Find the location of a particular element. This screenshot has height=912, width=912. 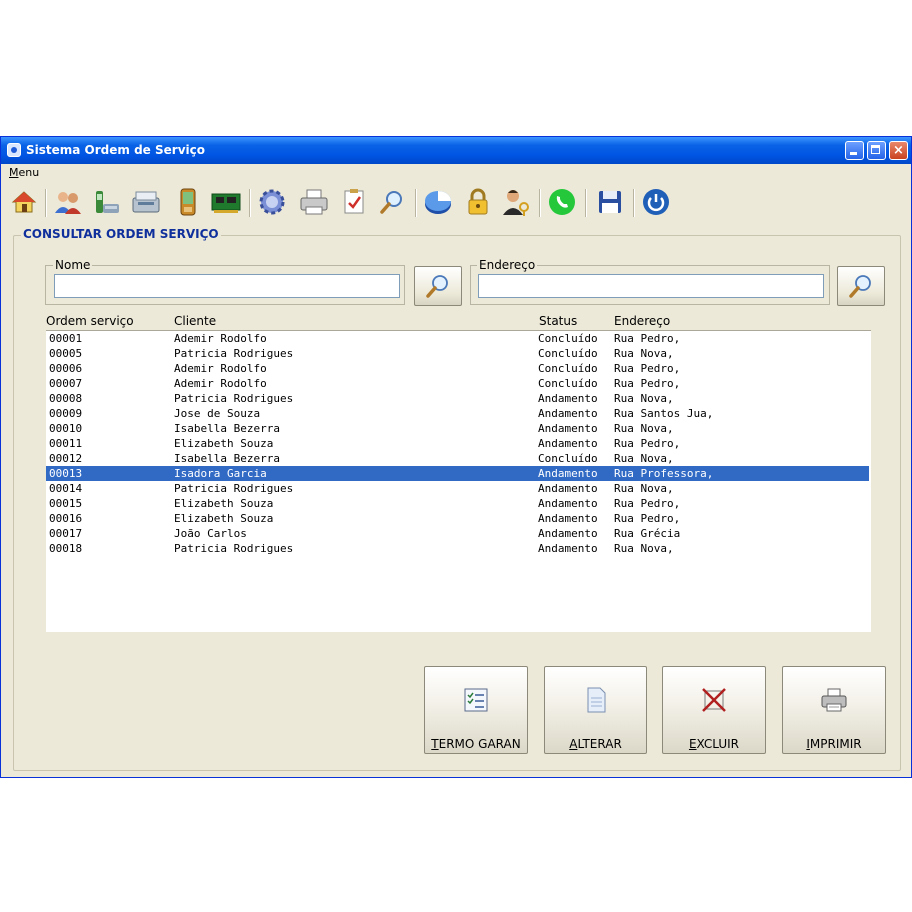

mobile-device-icon is located at coordinates (188, 202).